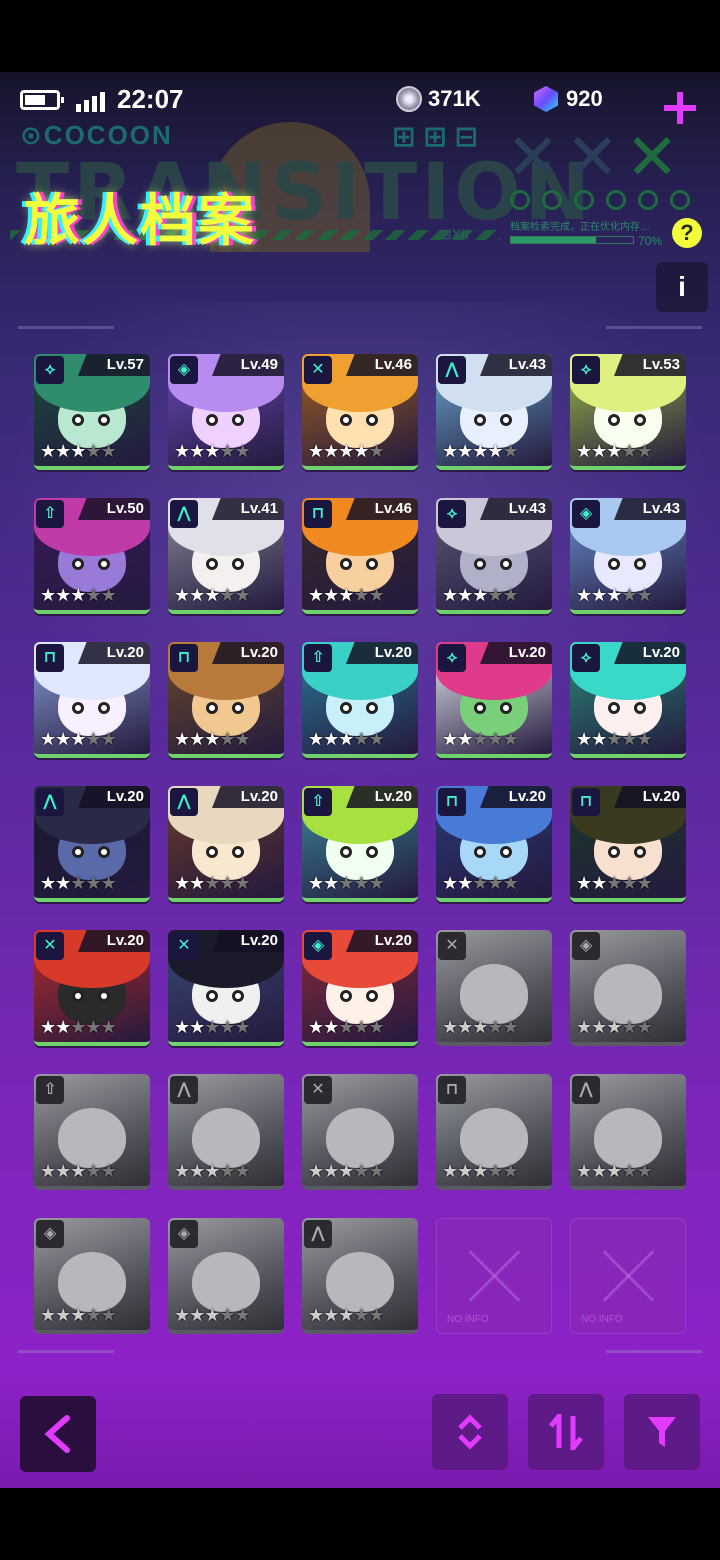  I want to click on info-button: i, so click(682, 287).